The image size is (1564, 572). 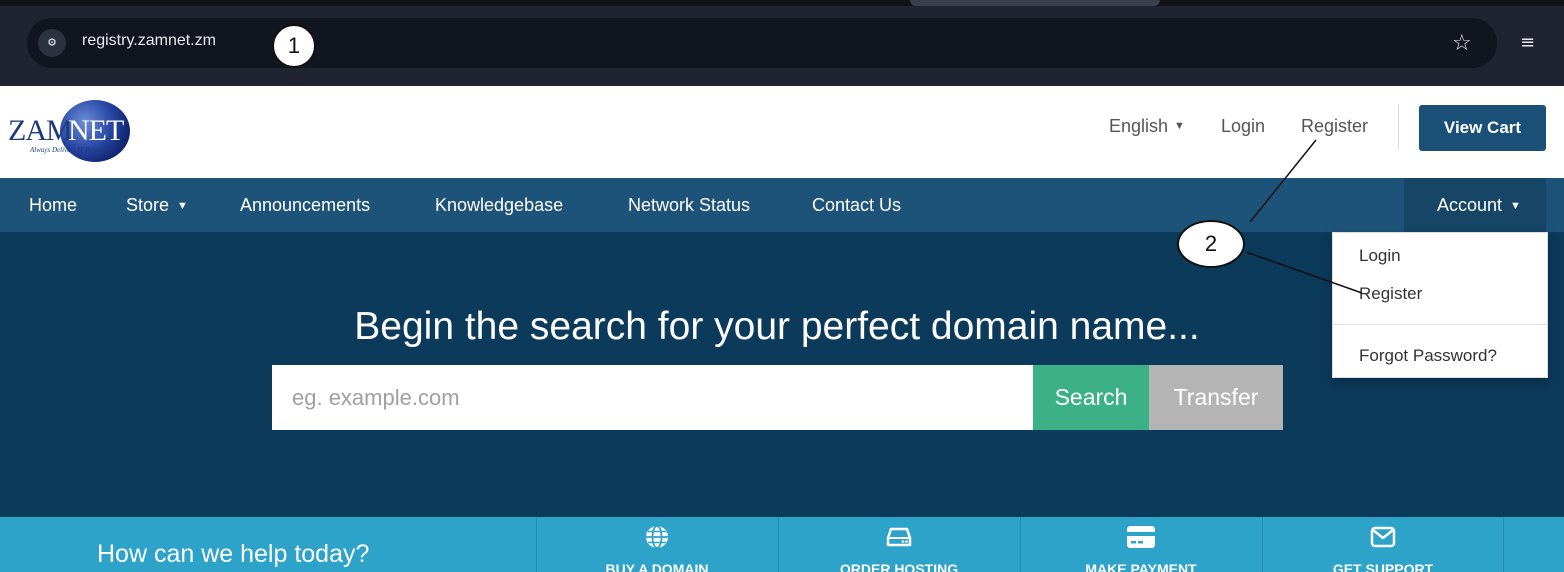 I want to click on help-buy-domain-label: BUY A DOMAIN, so click(x=657, y=566).